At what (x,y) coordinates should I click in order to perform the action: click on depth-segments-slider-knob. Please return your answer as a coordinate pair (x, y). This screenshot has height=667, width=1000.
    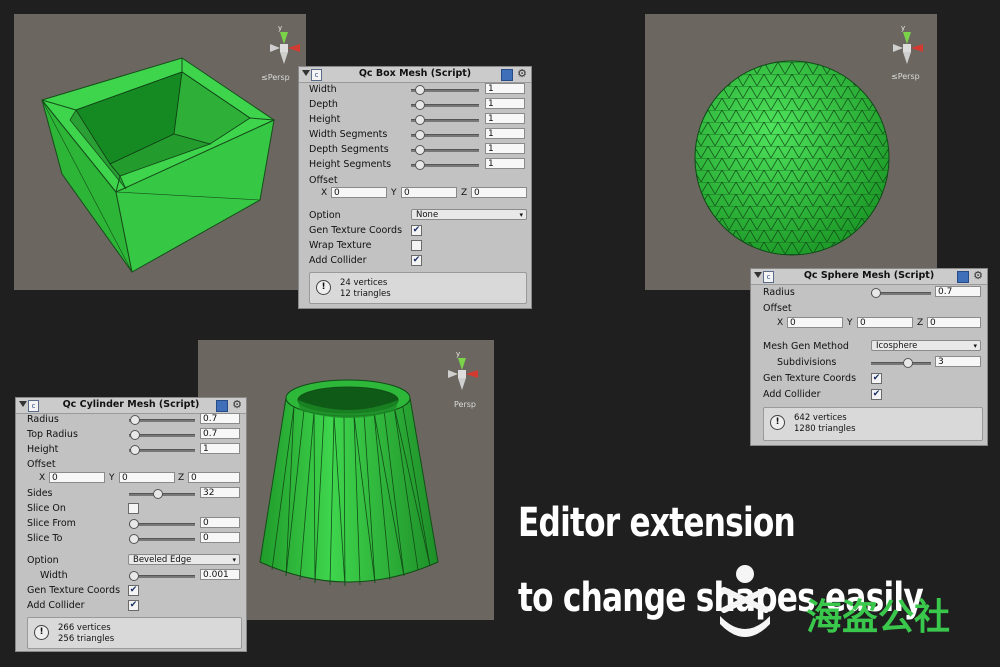
    Looking at the image, I should click on (420, 150).